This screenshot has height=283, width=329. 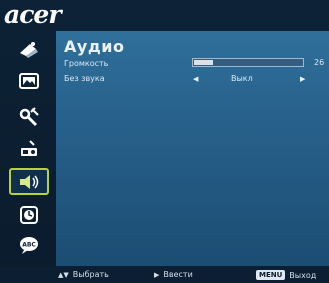 I want to click on panel-title: Аудио, so click(x=94, y=46).